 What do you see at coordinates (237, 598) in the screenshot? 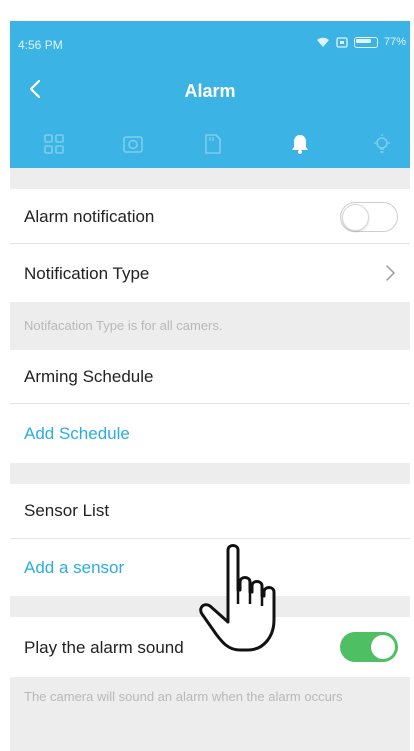
I see `hand-pointer-icon` at bounding box center [237, 598].